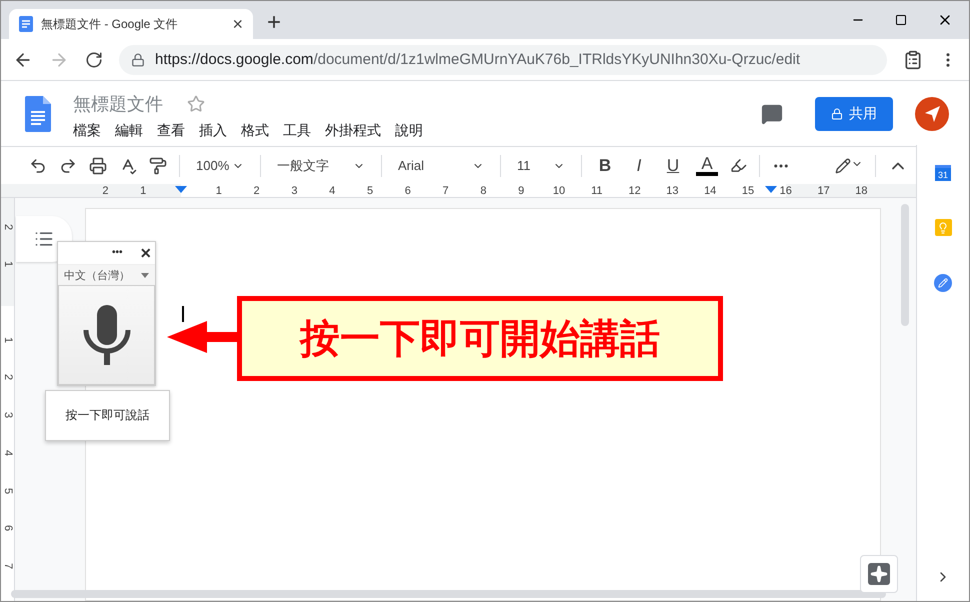 This screenshot has width=970, height=602. I want to click on browser-tab: 無標題文件 - Google 文件 ×, so click(131, 24).